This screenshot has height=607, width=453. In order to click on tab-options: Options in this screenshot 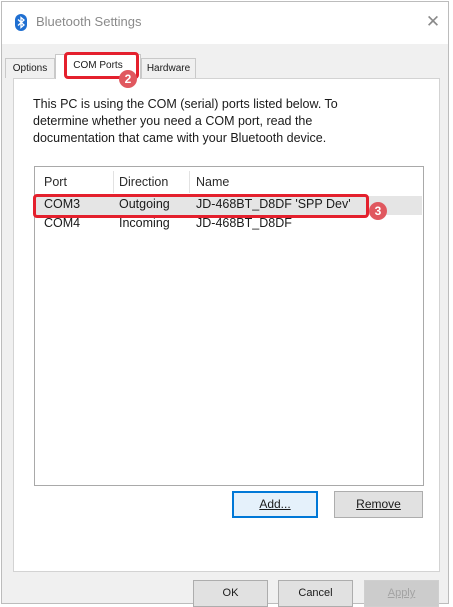, I will do `click(30, 68)`.